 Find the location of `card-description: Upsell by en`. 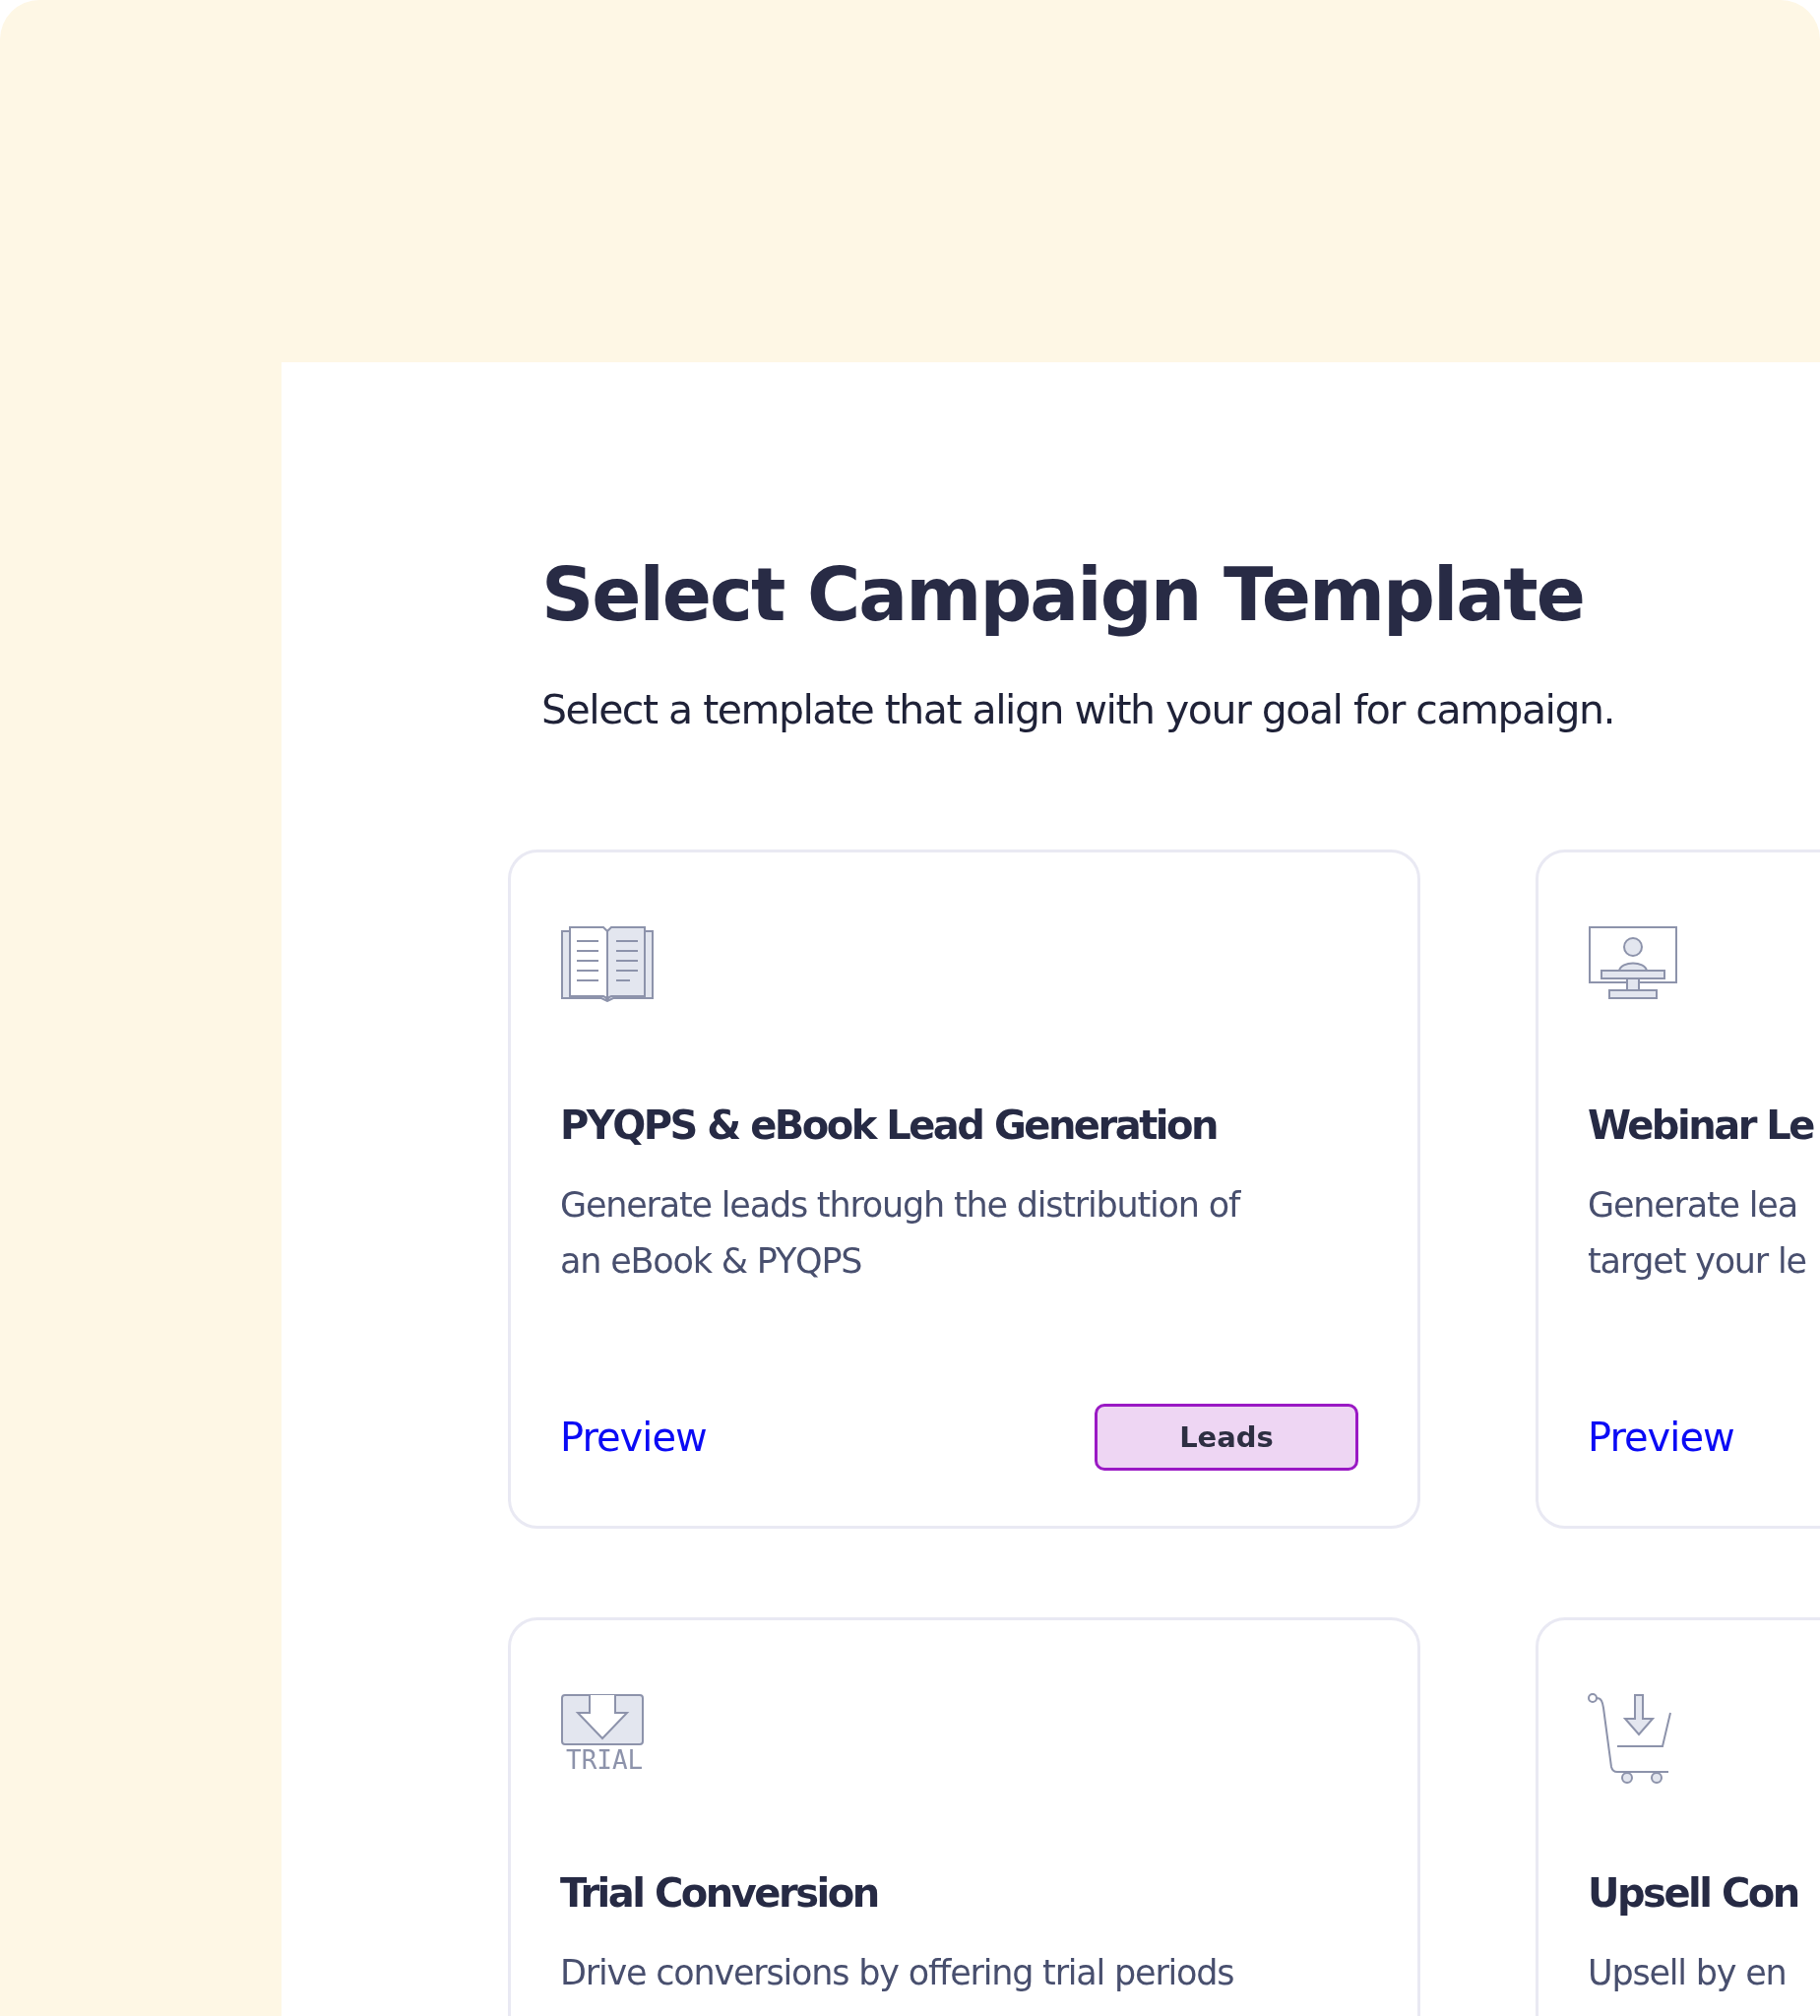

card-description: Upsell by en is located at coordinates (1688, 1972).